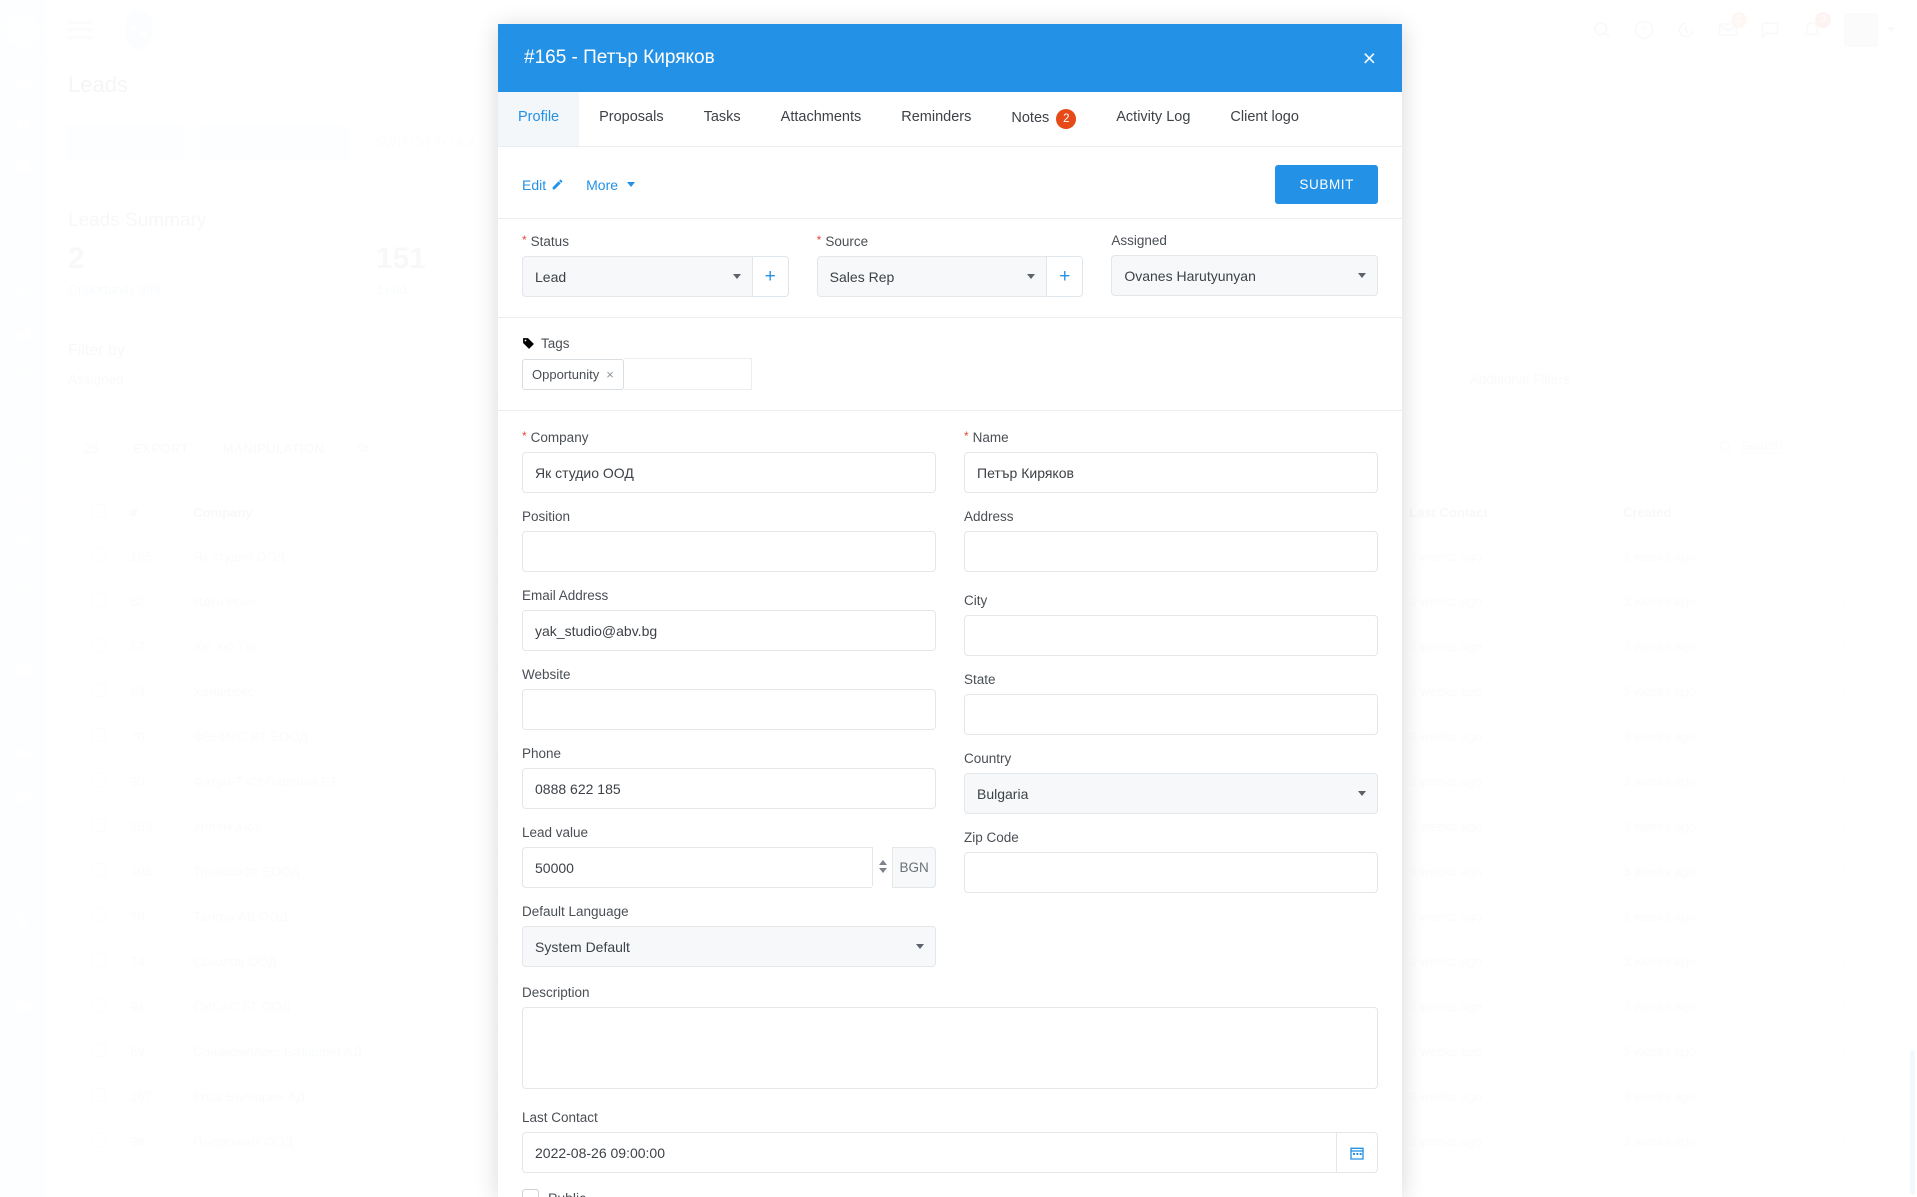 The width and height of the screenshot is (1917, 1197). I want to click on right-column: Name Address City State, so click(1171, 706).